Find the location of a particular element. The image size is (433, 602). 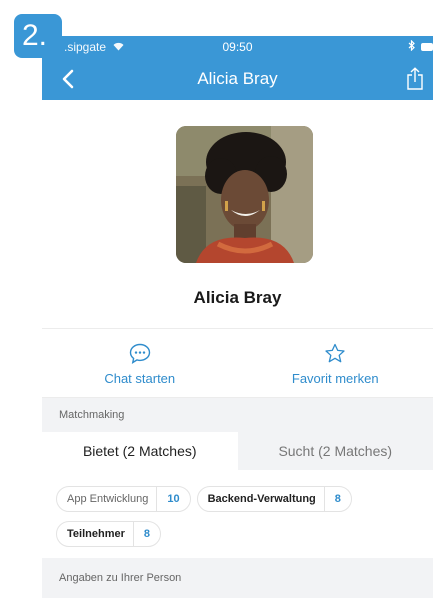

chip-teilnehmer: Teilnehmer 8 is located at coordinates (108, 534).